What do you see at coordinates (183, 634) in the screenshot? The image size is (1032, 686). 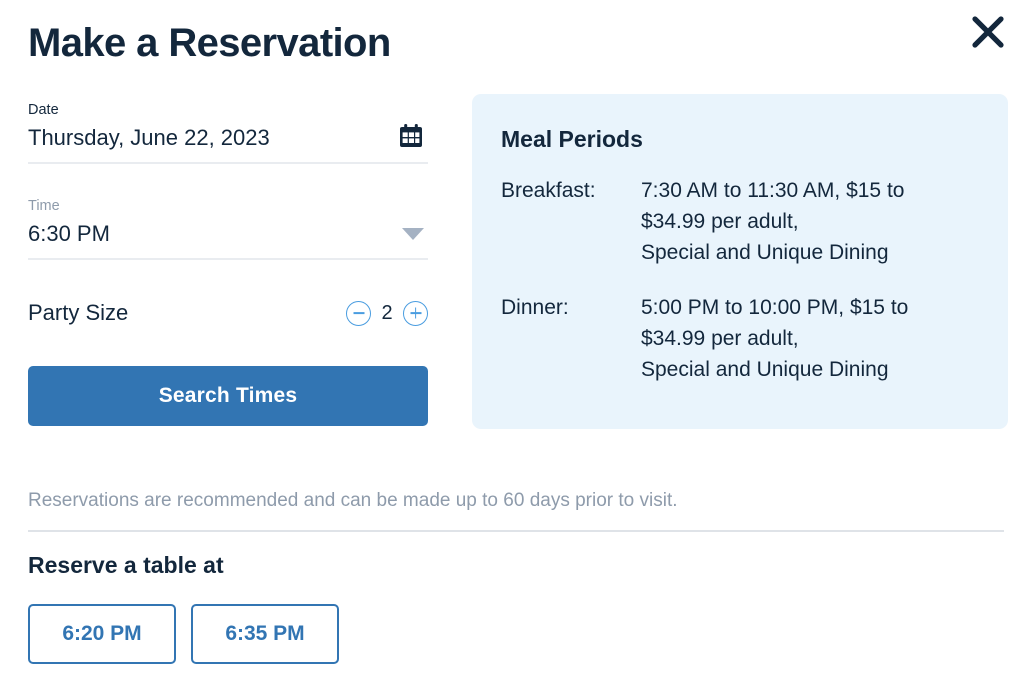 I see `time-slot-list: 6:20 PM 6:35 PM` at bounding box center [183, 634].